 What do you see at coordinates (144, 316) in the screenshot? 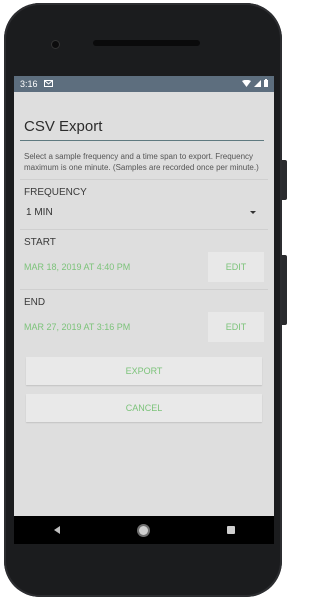
I see `end-section: END MAR 27, 2019 AT 3:16 PM EDIT` at bounding box center [144, 316].